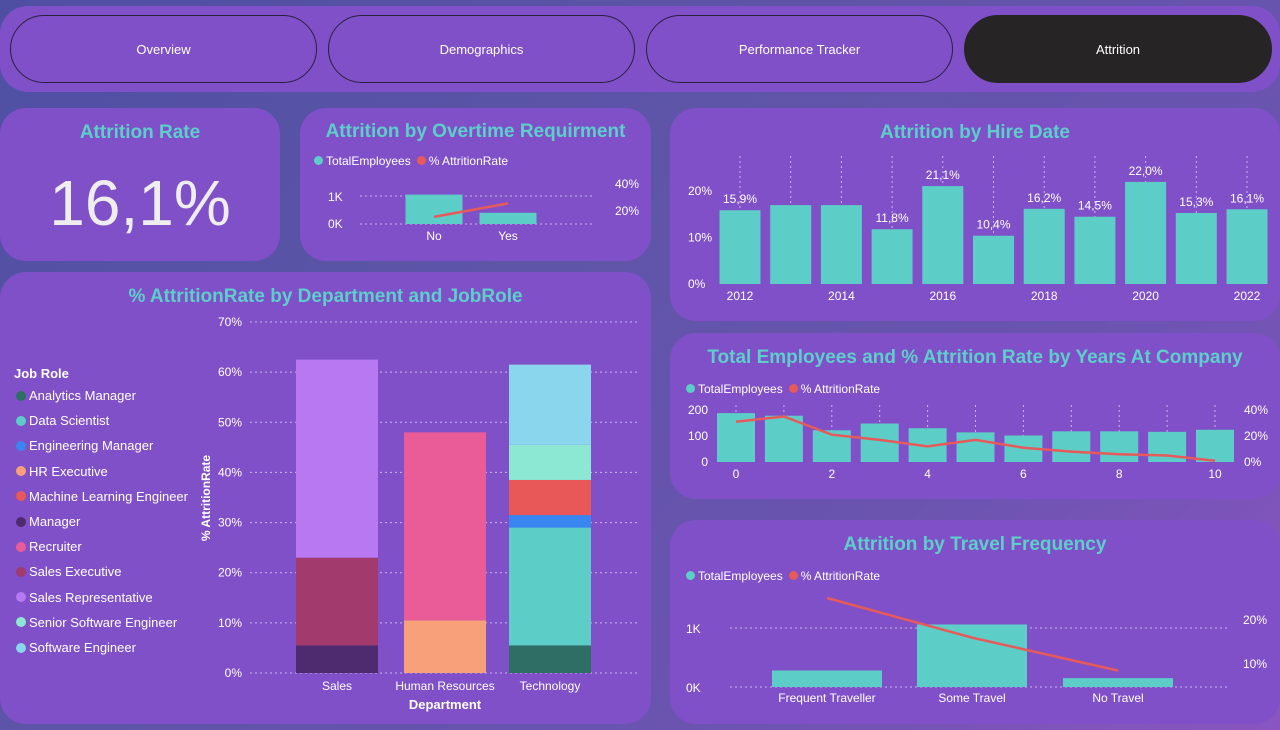 The image size is (1280, 730). What do you see at coordinates (445, 704) in the screenshot?
I see `x-axis-title: Department` at bounding box center [445, 704].